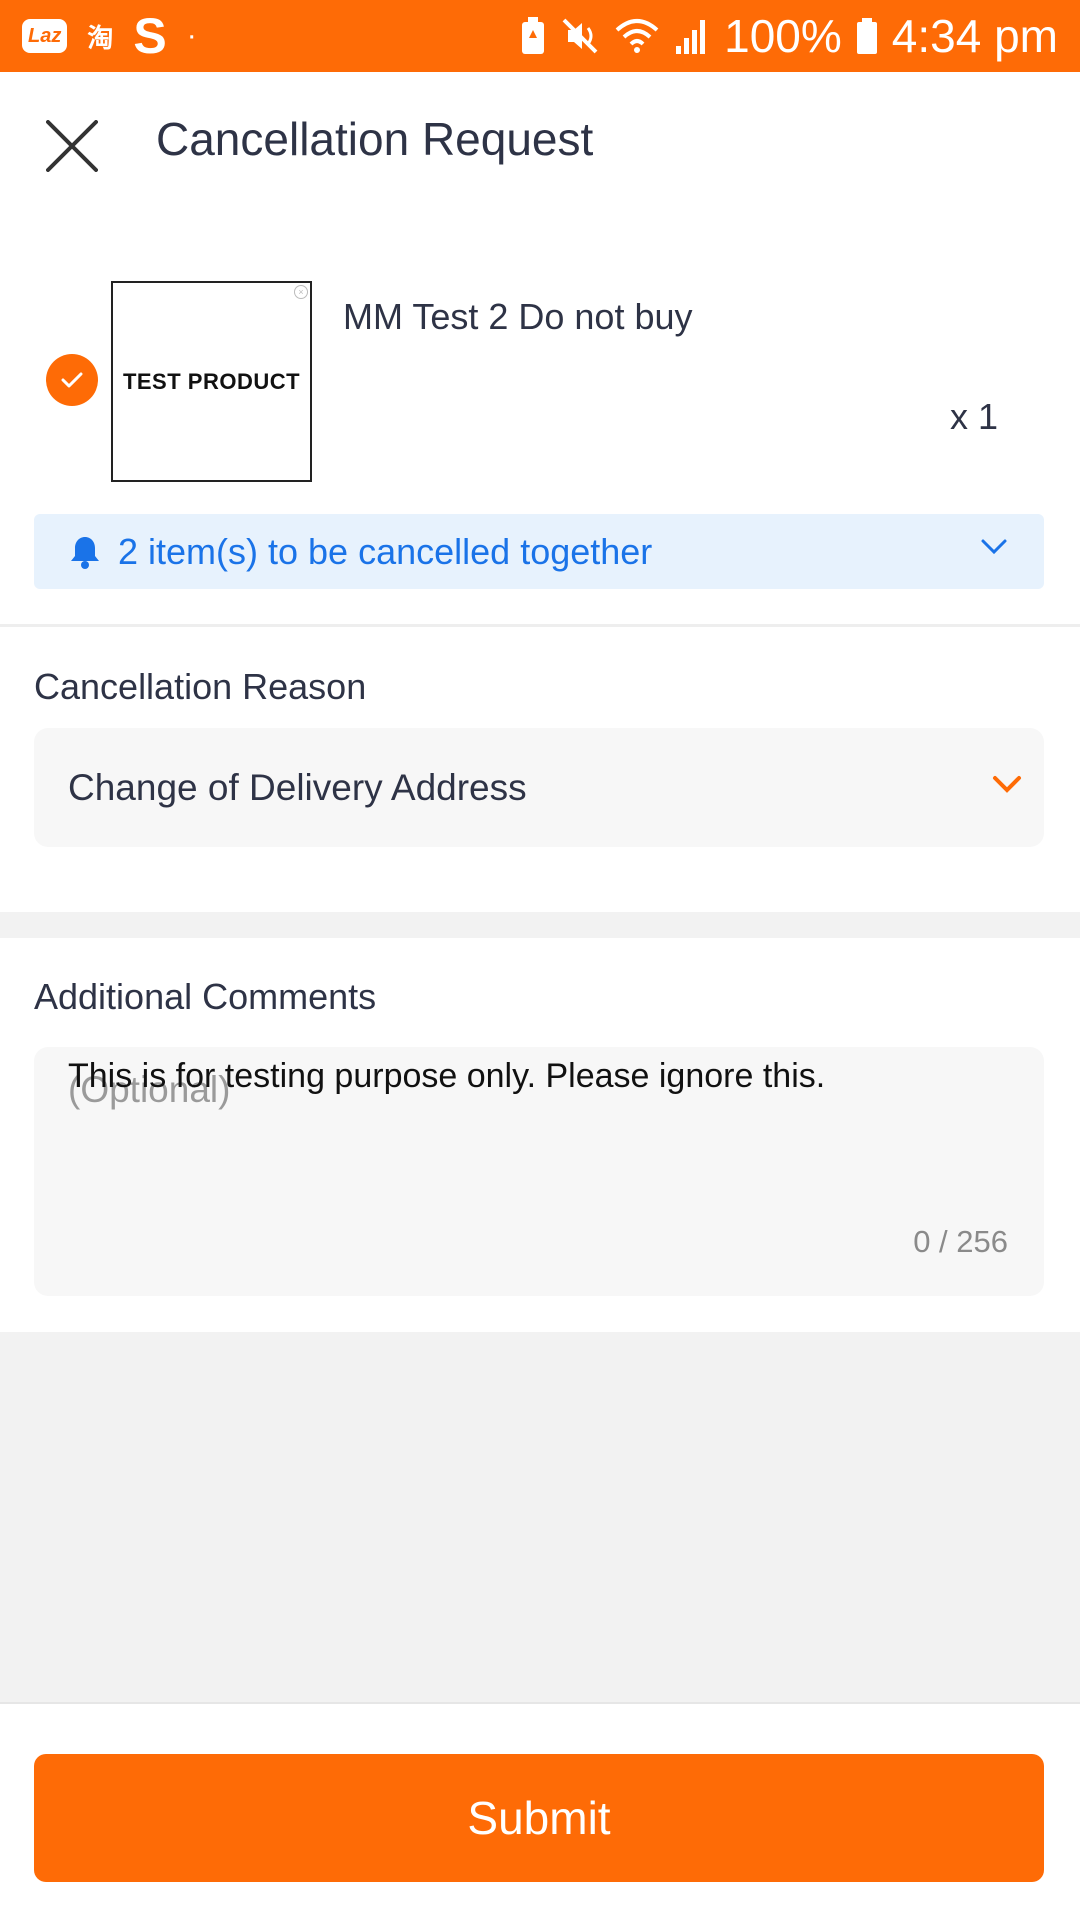 Image resolution: width=1080 pixels, height=1920 pixels. I want to click on reason-value: Change of Delivery Address, so click(297, 787).